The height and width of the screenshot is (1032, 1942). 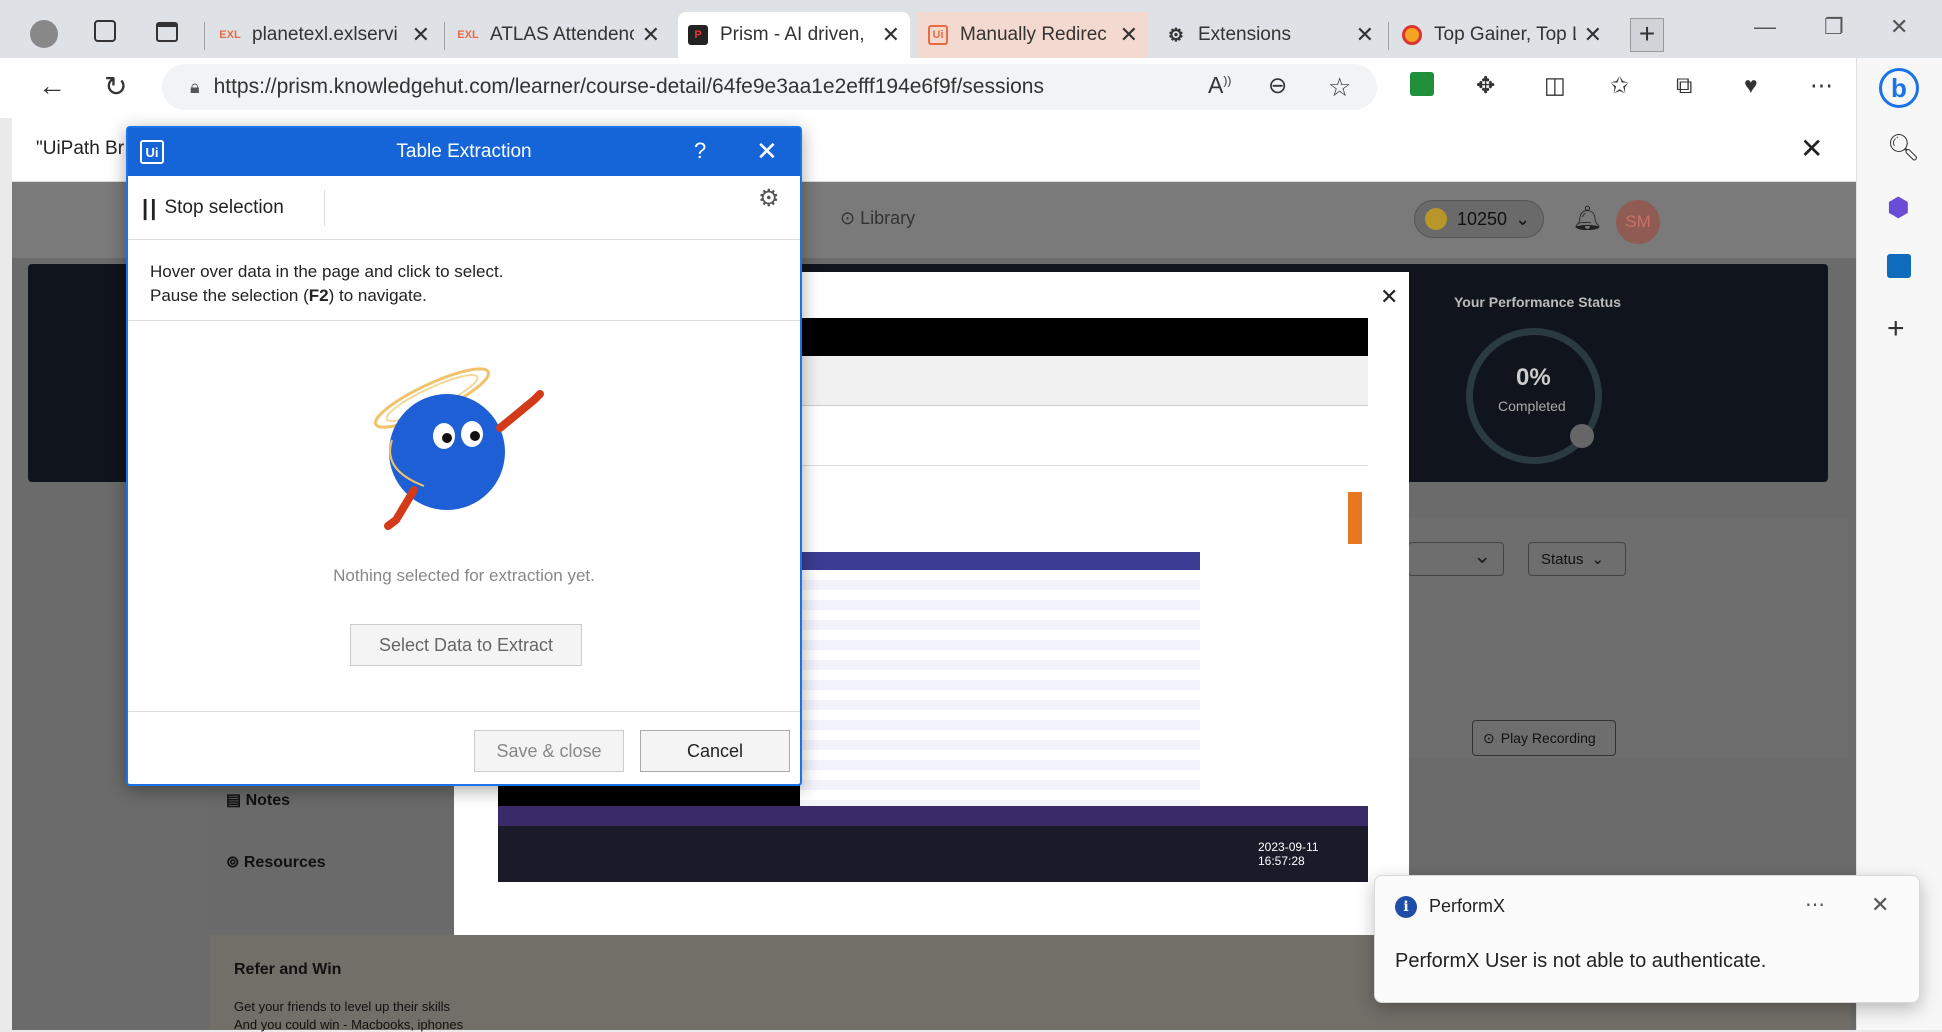 What do you see at coordinates (1485, 85) in the screenshot?
I see `extensions-puzzle-icon: ✥` at bounding box center [1485, 85].